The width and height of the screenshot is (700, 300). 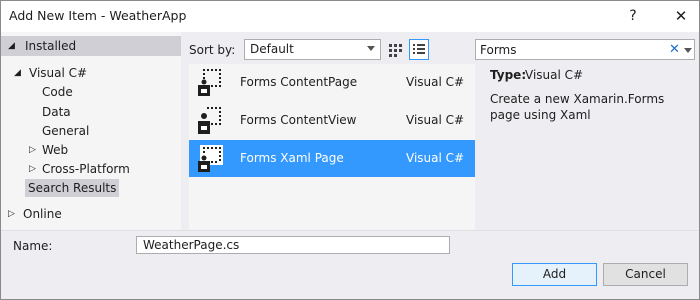 I want to click on tree-item-code: Code, so click(x=57, y=92).